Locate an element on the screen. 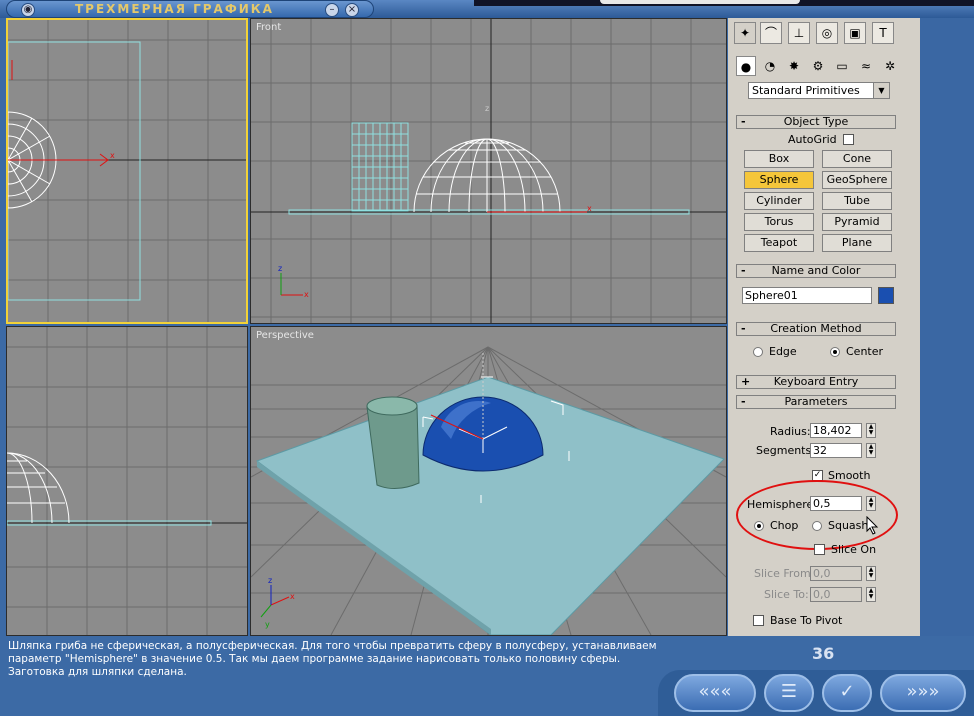  viewport-top-left: x is located at coordinates (127, 171).